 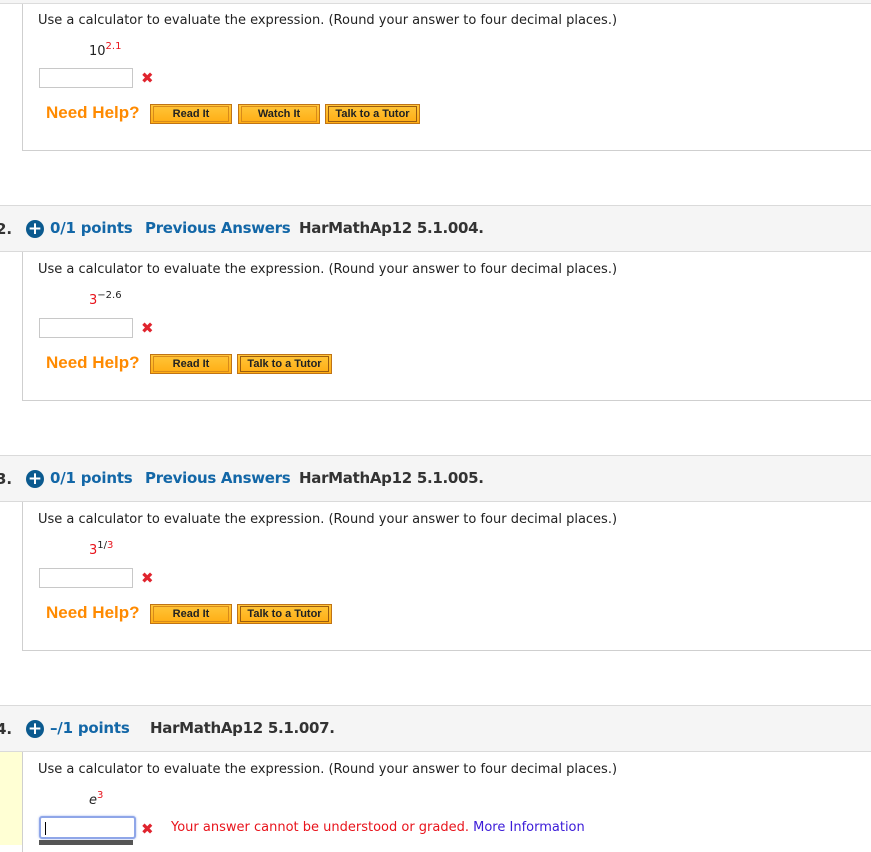 What do you see at coordinates (6, 479) in the screenshot?
I see `question-number: 3.` at bounding box center [6, 479].